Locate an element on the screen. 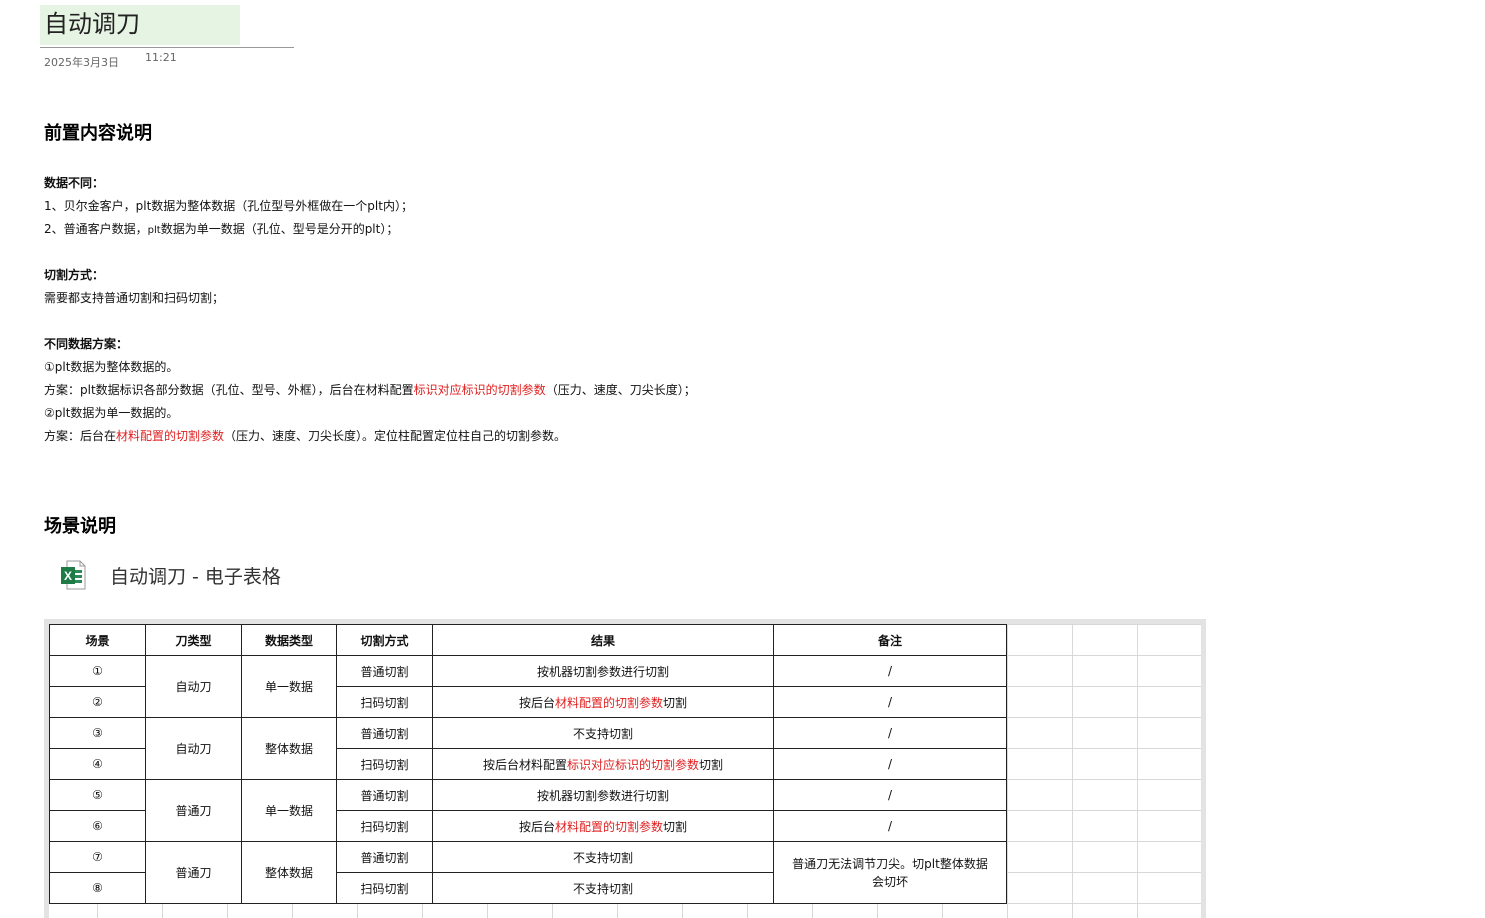 This screenshot has width=1485, height=918. table-row: ① 自动刀 单一数据 普通切割 按机器切割参数进行切割 / is located at coordinates (528, 686).